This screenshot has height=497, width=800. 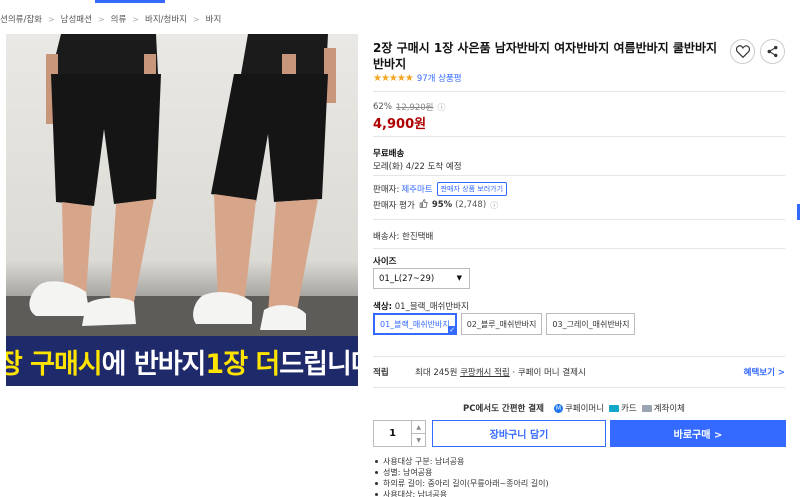 I want to click on color-option-black: 01_블랙_매쉬반바지 ✓, so click(x=415, y=324).